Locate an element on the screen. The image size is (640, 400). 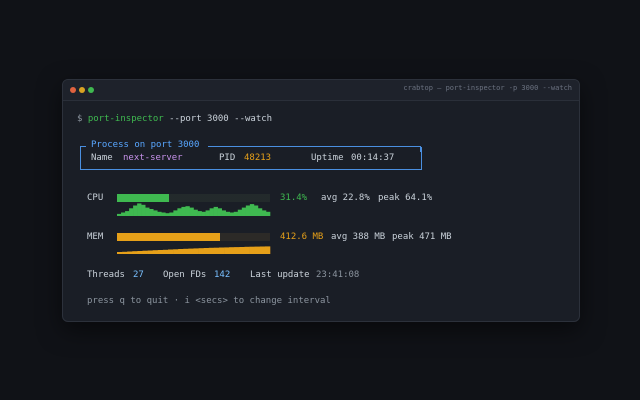
title-bar: crabtop — port-inspector -p 3000 --watch is located at coordinates (321, 90).